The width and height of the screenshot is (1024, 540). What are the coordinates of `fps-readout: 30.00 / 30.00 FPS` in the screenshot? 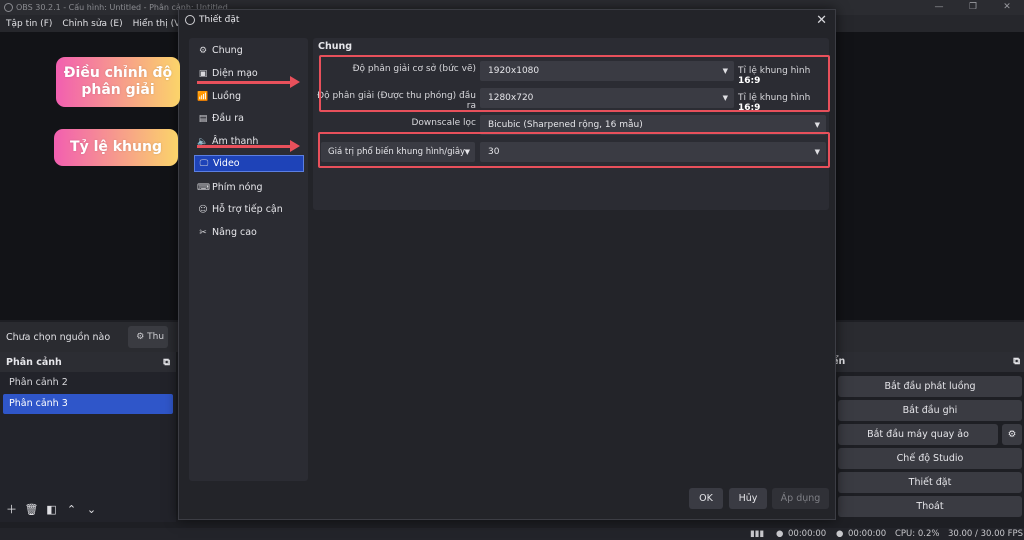 It's located at (986, 534).